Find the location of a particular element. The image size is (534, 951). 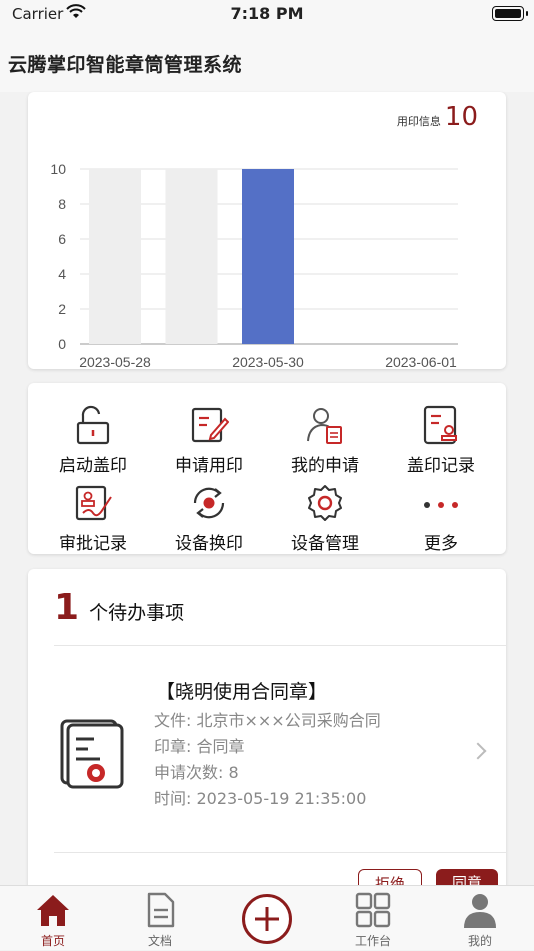

chart-y-tick: 0 is located at coordinates (62, 344).